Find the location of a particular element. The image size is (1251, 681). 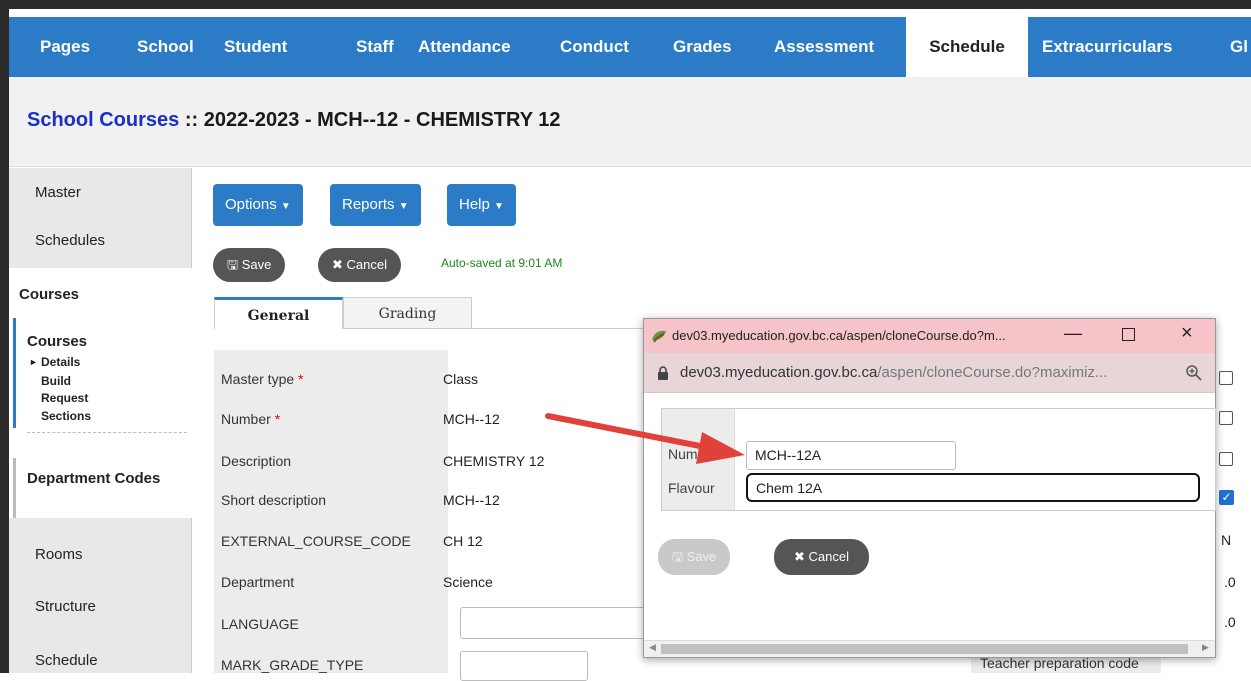

sidebar-divider is located at coordinates (107, 432).